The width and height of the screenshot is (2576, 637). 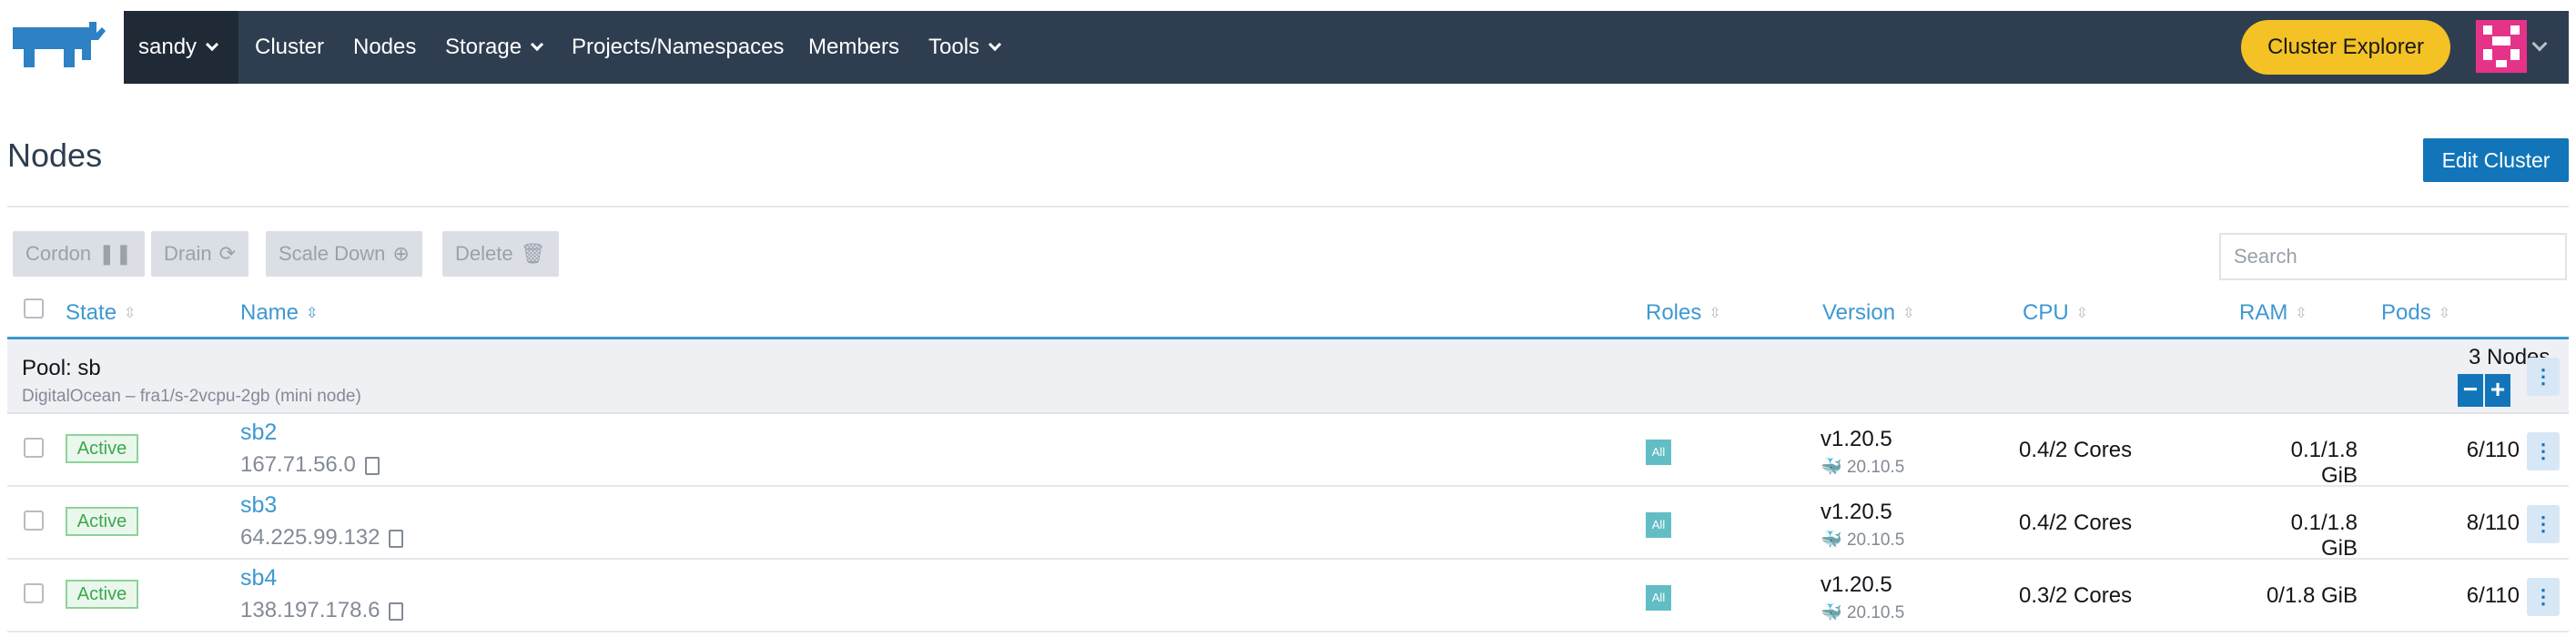 What do you see at coordinates (2497, 391) in the screenshot?
I see `scale-up-pool-button: +` at bounding box center [2497, 391].